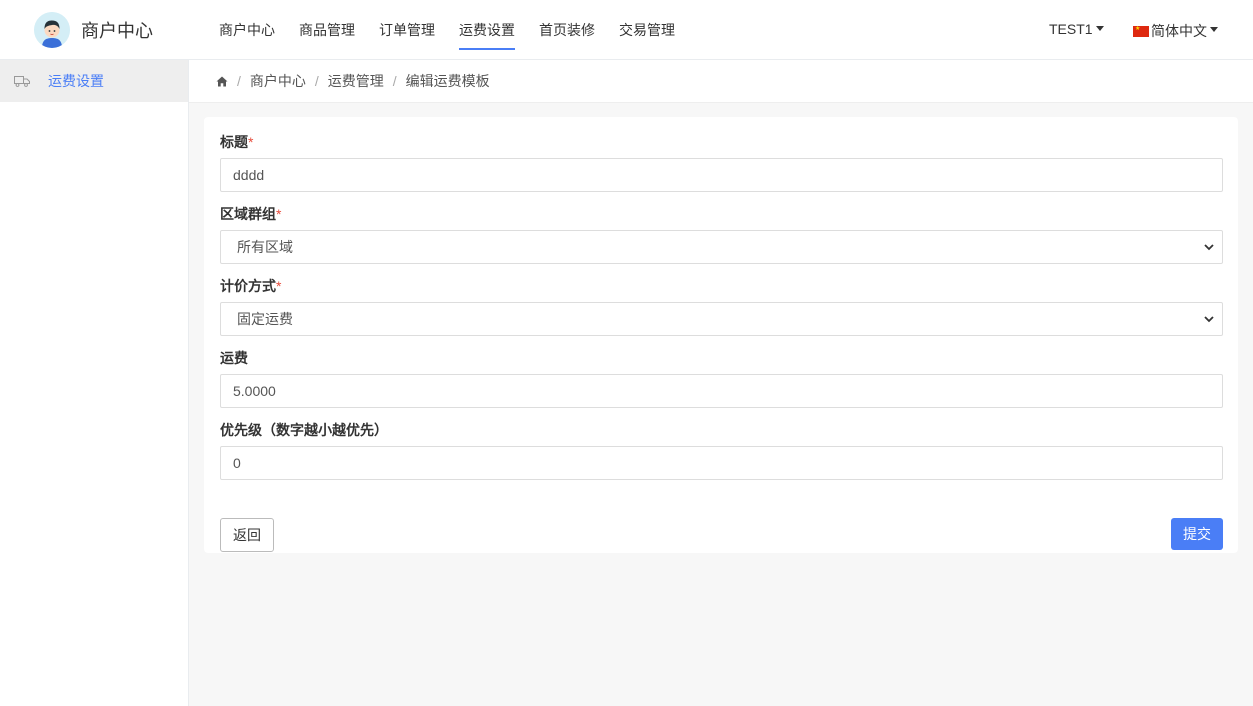 The width and height of the screenshot is (1253, 706). What do you see at coordinates (721, 81) in the screenshot?
I see `breadcrumb: / 商户中心 / 运费管理 / 编辑运费模板` at bounding box center [721, 81].